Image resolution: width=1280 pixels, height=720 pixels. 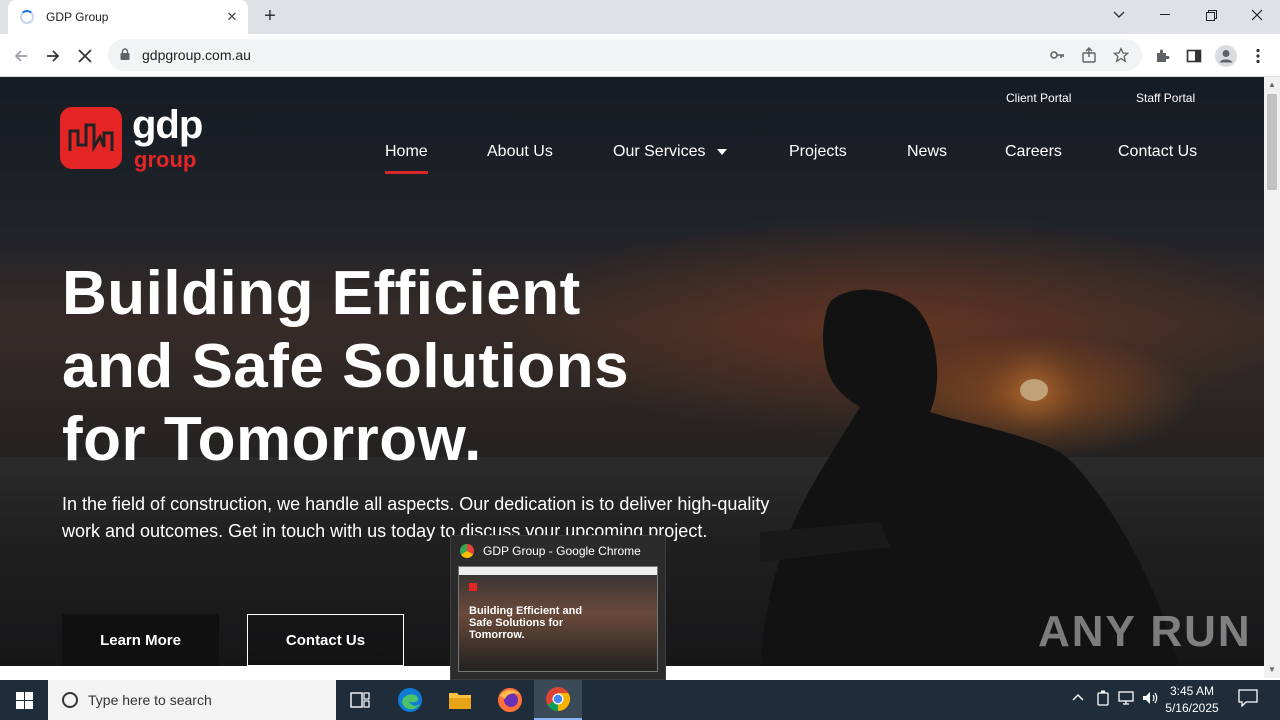 What do you see at coordinates (1258, 56) in the screenshot?
I see `menu-kebab-icon` at bounding box center [1258, 56].